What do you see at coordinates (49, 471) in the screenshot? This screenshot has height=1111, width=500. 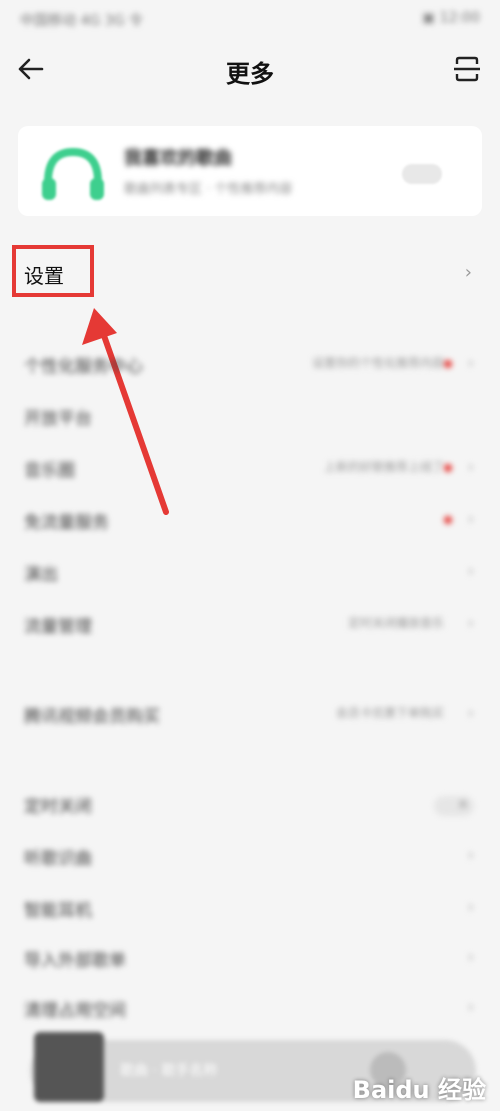 I see `list-item-label: 音乐圈` at bounding box center [49, 471].